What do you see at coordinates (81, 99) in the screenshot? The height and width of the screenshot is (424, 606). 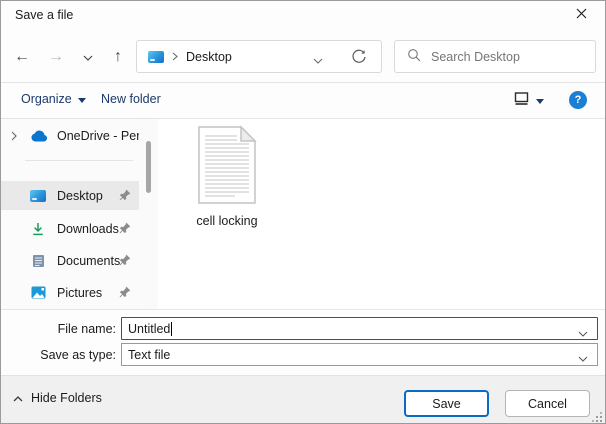 I see `dropdown-triangle-icon` at bounding box center [81, 99].